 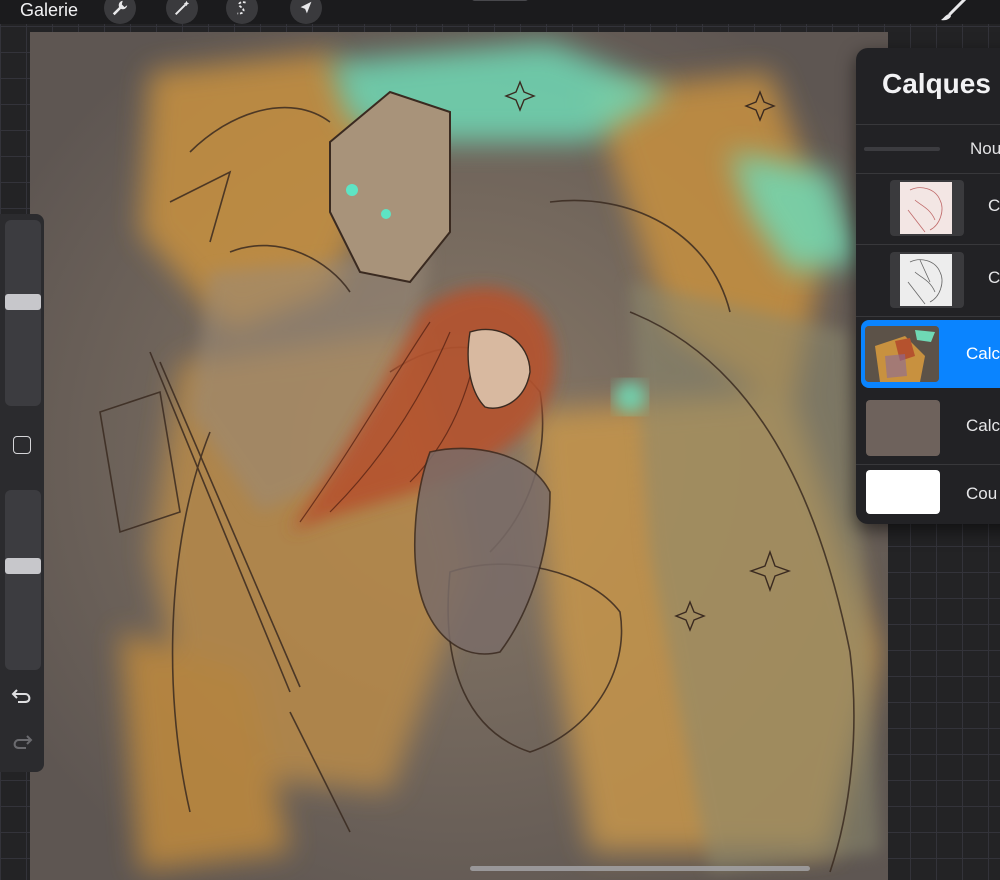 I want to click on layer-row-selected: Calc, so click(x=930, y=354).